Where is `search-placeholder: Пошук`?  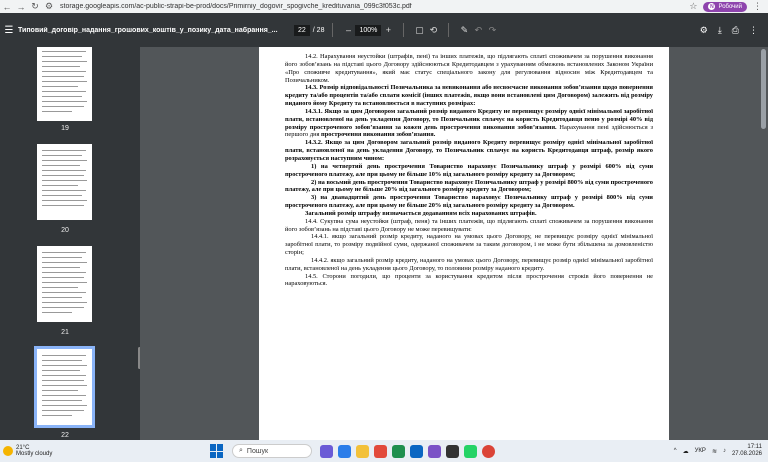
search-placeholder: Пошук is located at coordinates (257, 451).